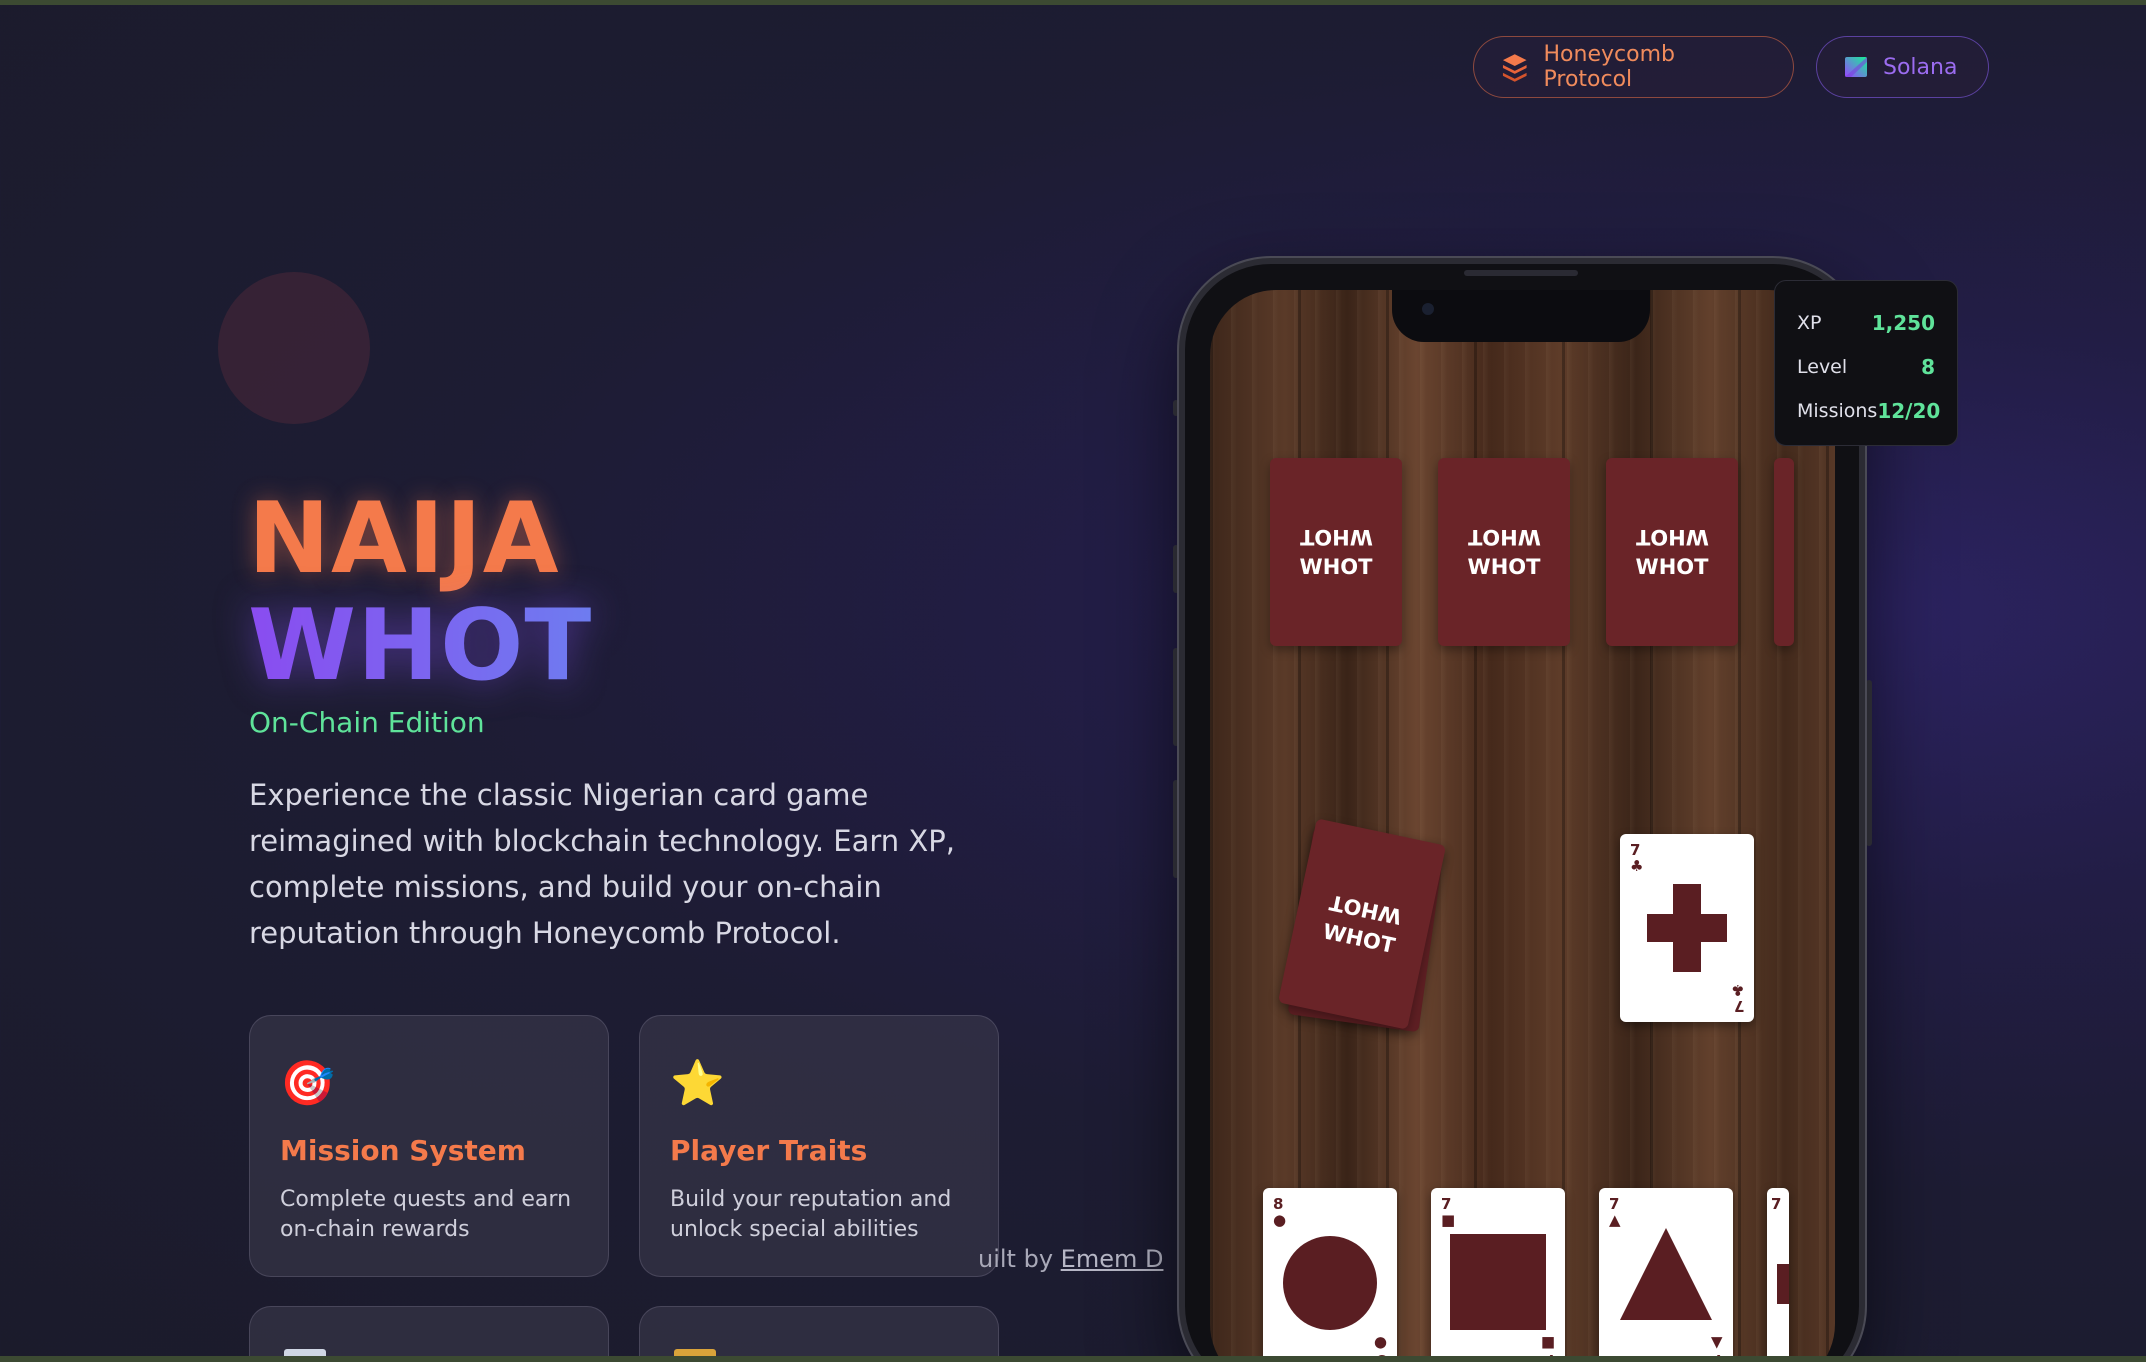  What do you see at coordinates (404, 539) in the screenshot?
I see `title-naija: NAIJA` at bounding box center [404, 539].